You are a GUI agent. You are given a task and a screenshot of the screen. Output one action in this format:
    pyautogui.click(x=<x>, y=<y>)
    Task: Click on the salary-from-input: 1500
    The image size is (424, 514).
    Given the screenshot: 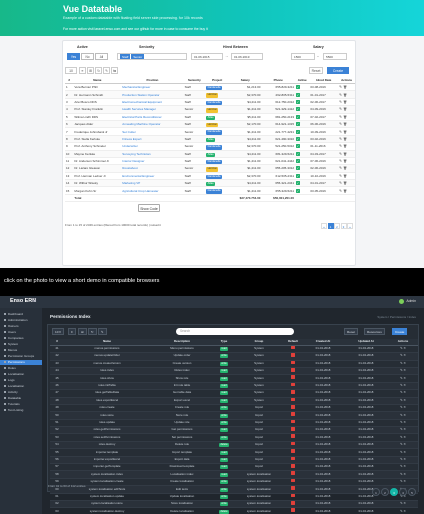 What is the action you would take?
    pyautogui.click(x=303, y=56)
    